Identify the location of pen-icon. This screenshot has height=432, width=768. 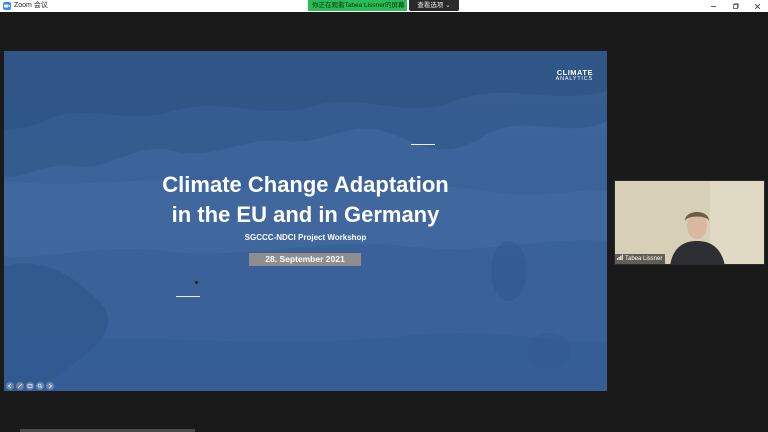
(20, 386).